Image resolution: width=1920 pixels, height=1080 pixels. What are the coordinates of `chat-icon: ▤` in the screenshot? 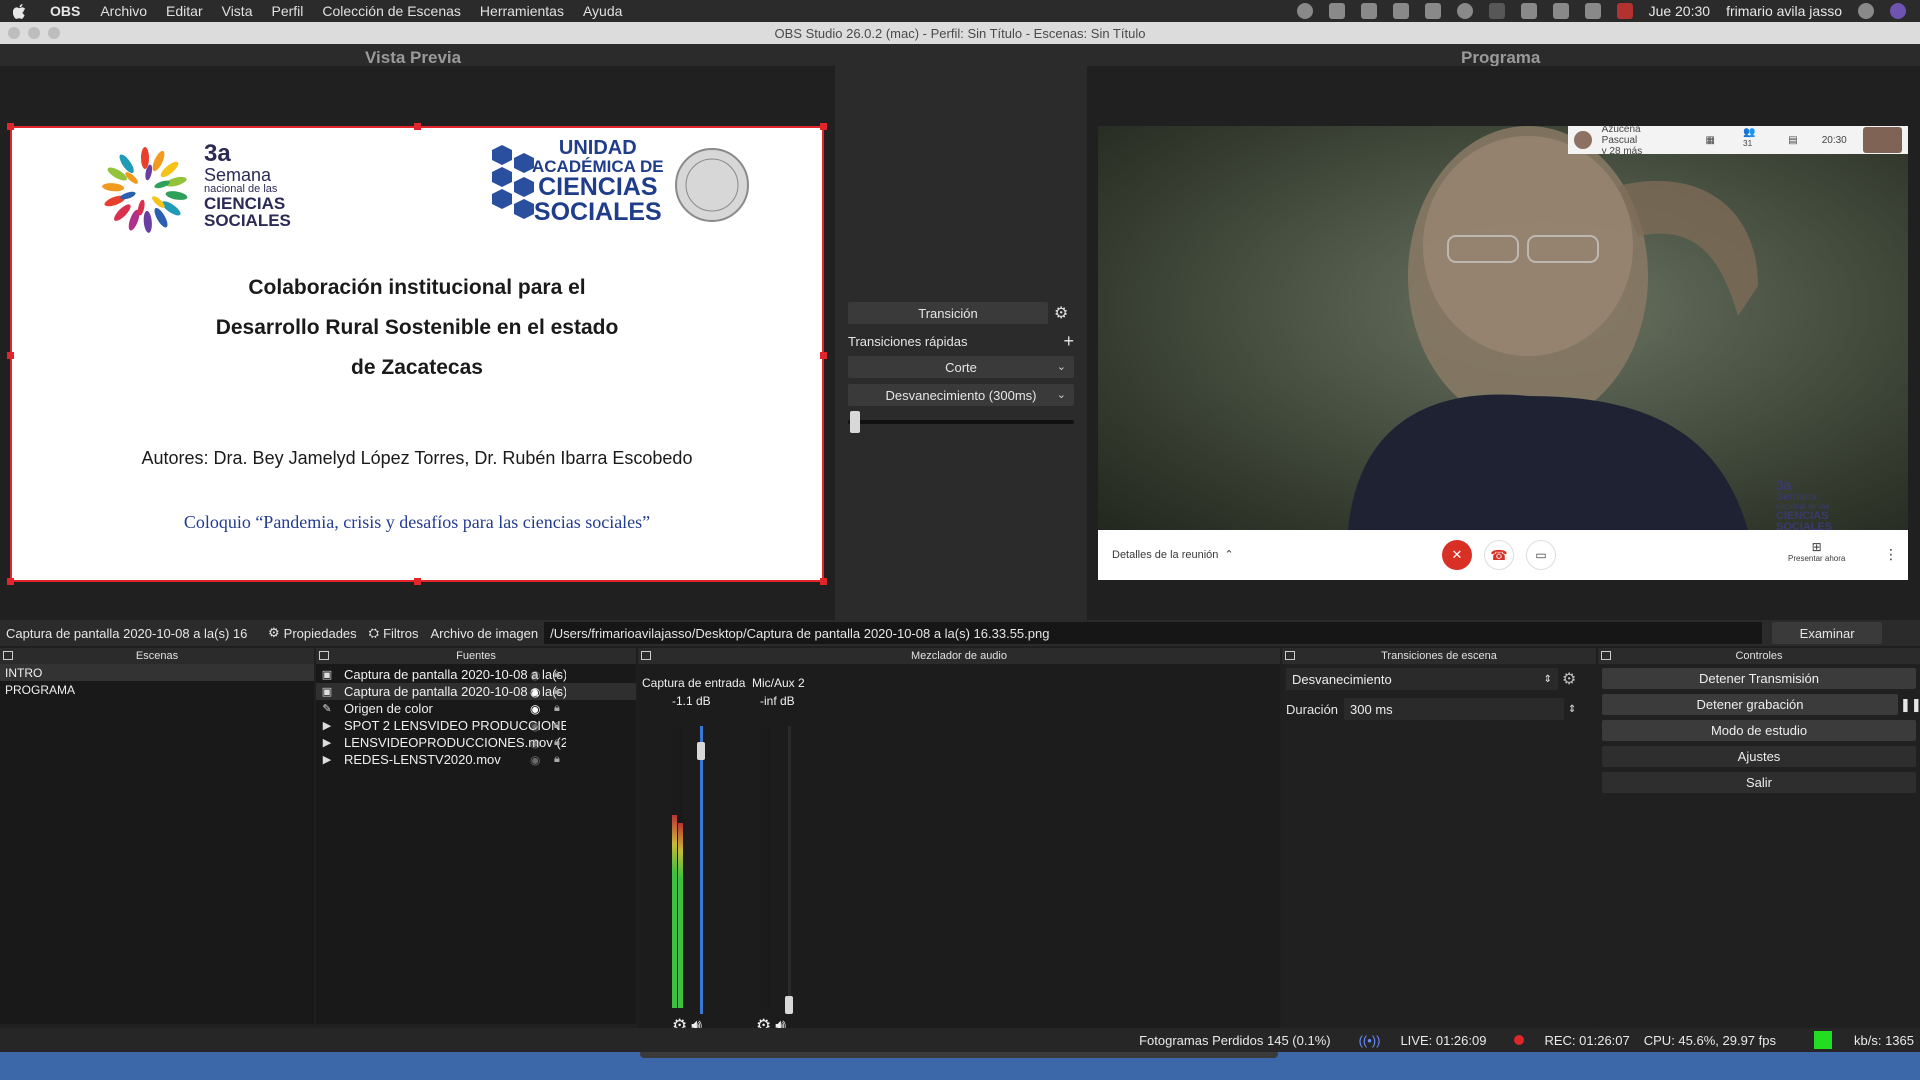 It's located at (1792, 140).